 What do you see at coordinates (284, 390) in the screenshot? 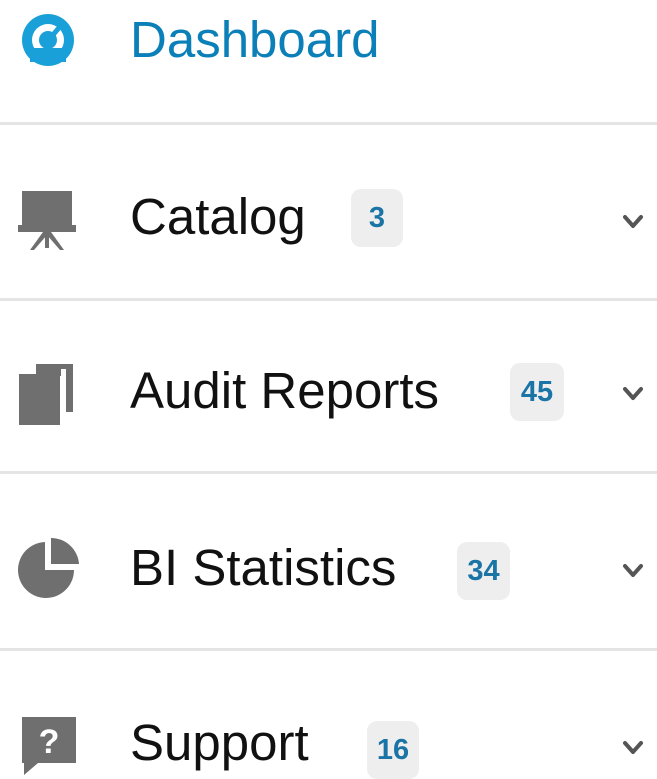
I see `nav-item-label: Audit Reports` at bounding box center [284, 390].